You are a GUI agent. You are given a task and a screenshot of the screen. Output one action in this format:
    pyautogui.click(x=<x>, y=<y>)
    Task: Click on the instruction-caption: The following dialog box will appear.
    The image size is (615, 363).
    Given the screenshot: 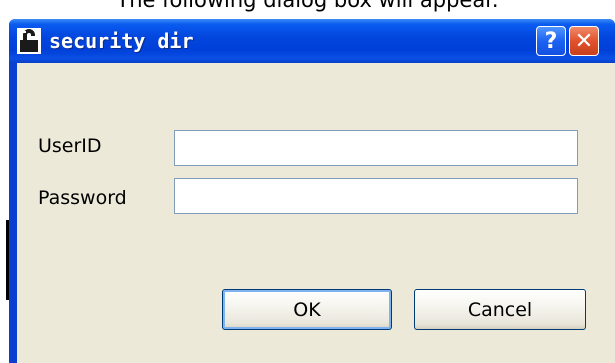 What is the action you would take?
    pyautogui.click(x=307, y=6)
    